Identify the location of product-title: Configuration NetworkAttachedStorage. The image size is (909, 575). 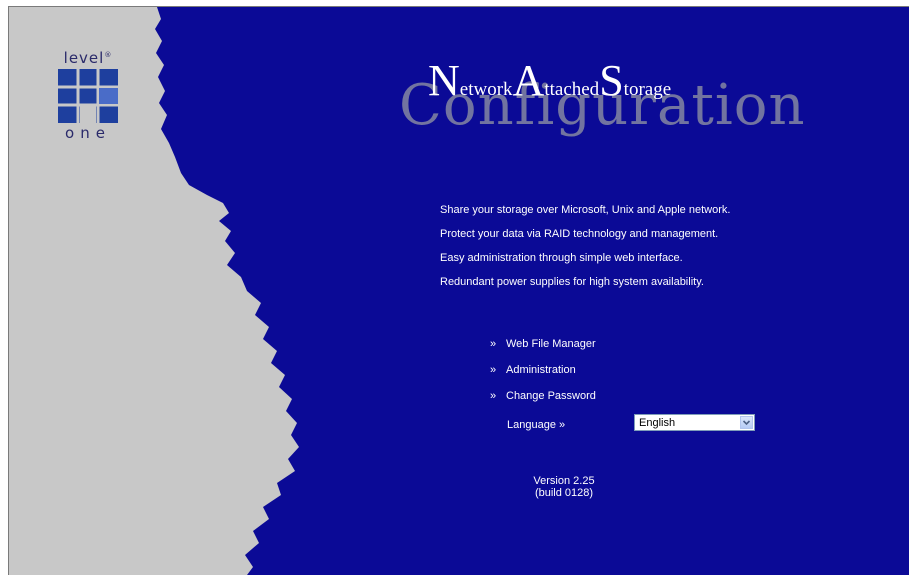
(629, 102).